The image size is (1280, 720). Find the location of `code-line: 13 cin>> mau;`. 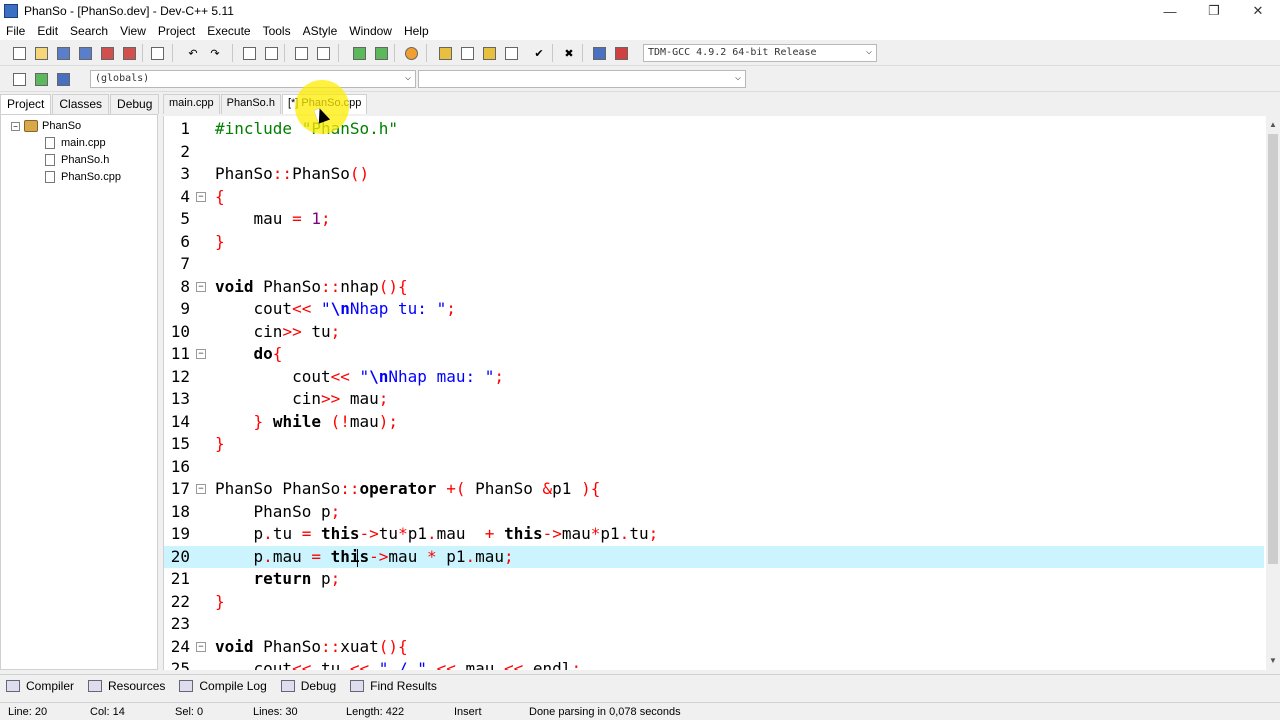

code-line: 13 cin>> mau; is located at coordinates (714, 399).